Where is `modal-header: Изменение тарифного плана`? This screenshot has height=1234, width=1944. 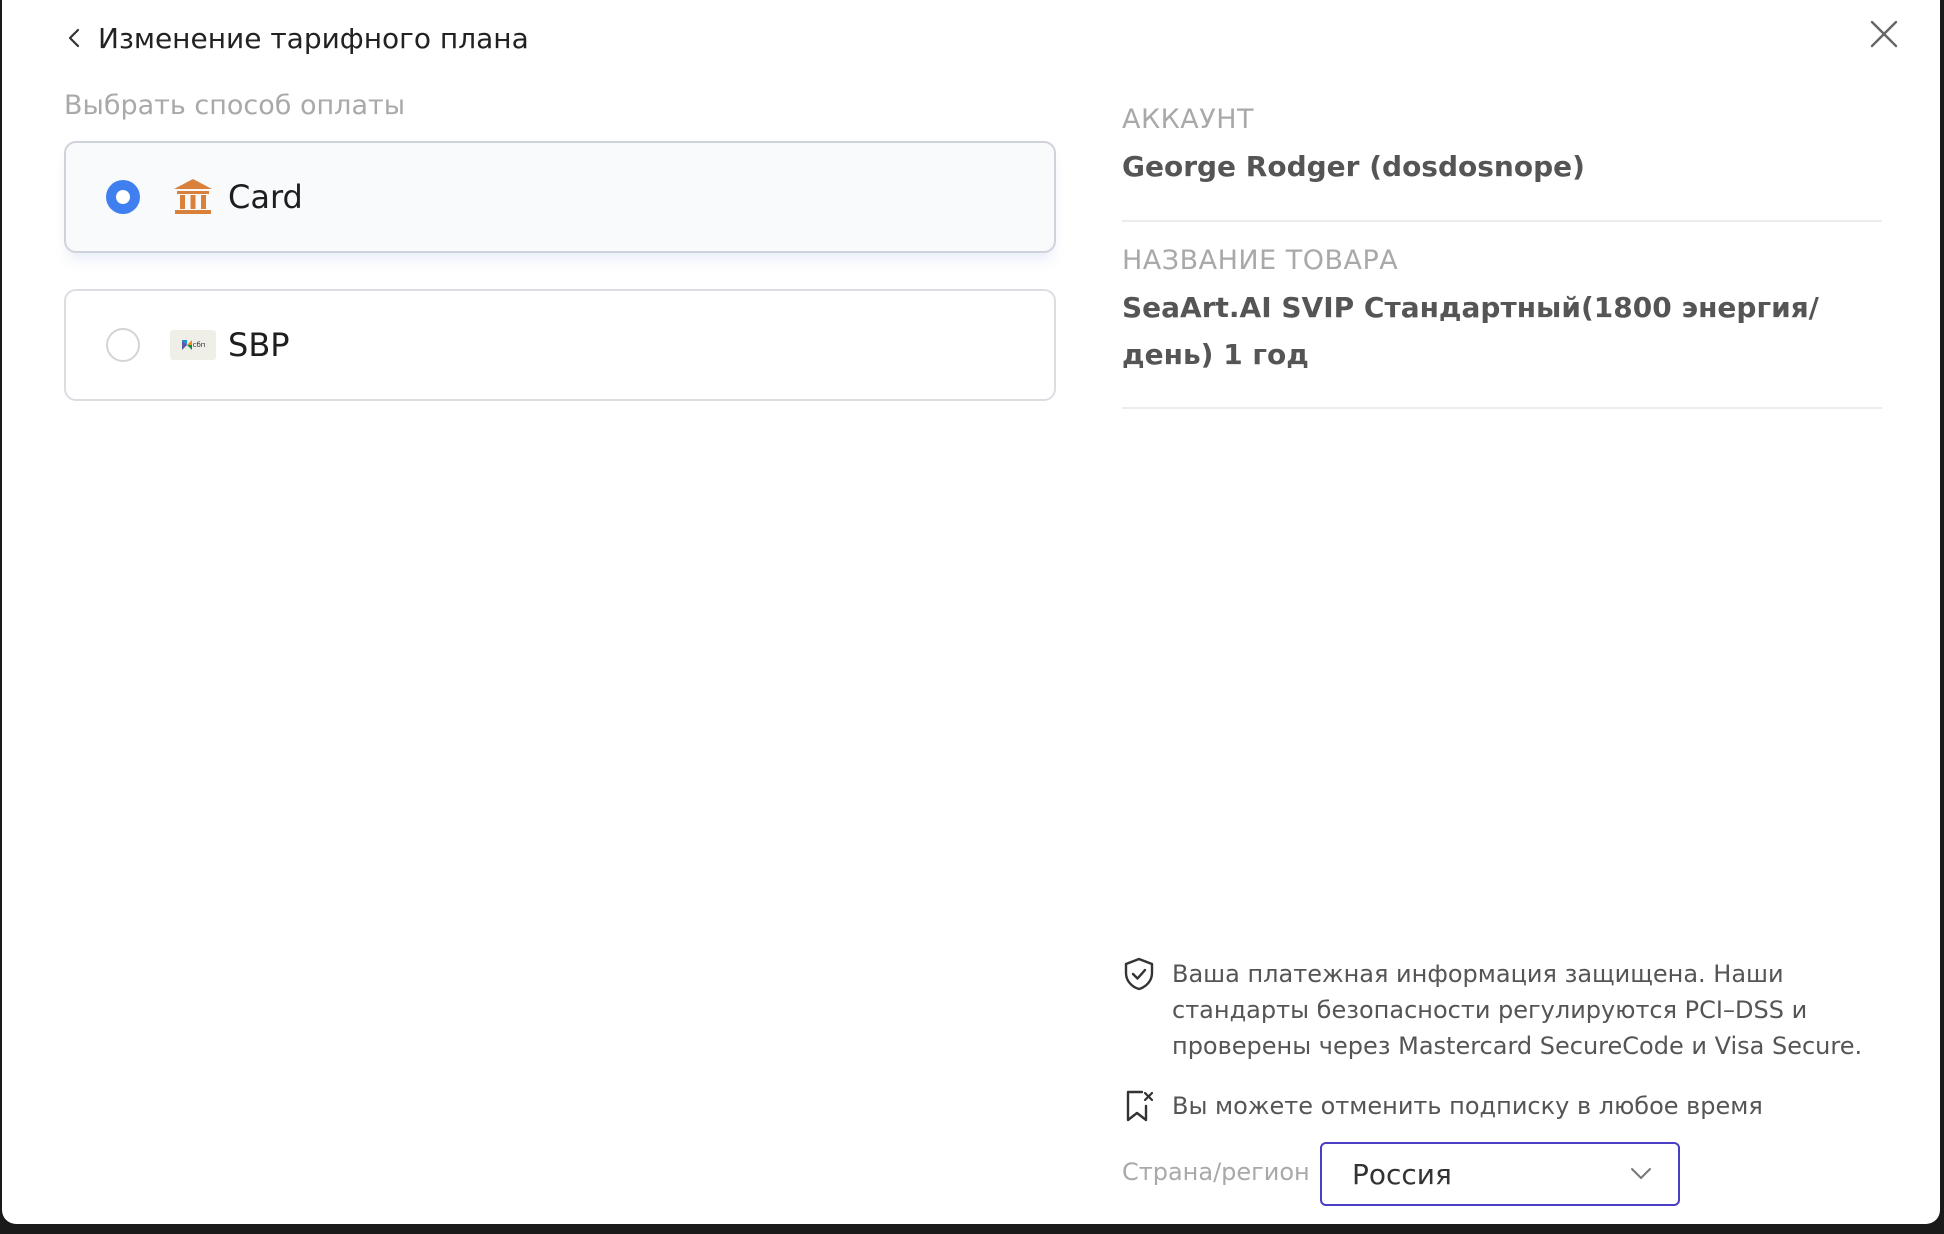
modal-header: Изменение тарифного плана is located at coordinates (296, 38).